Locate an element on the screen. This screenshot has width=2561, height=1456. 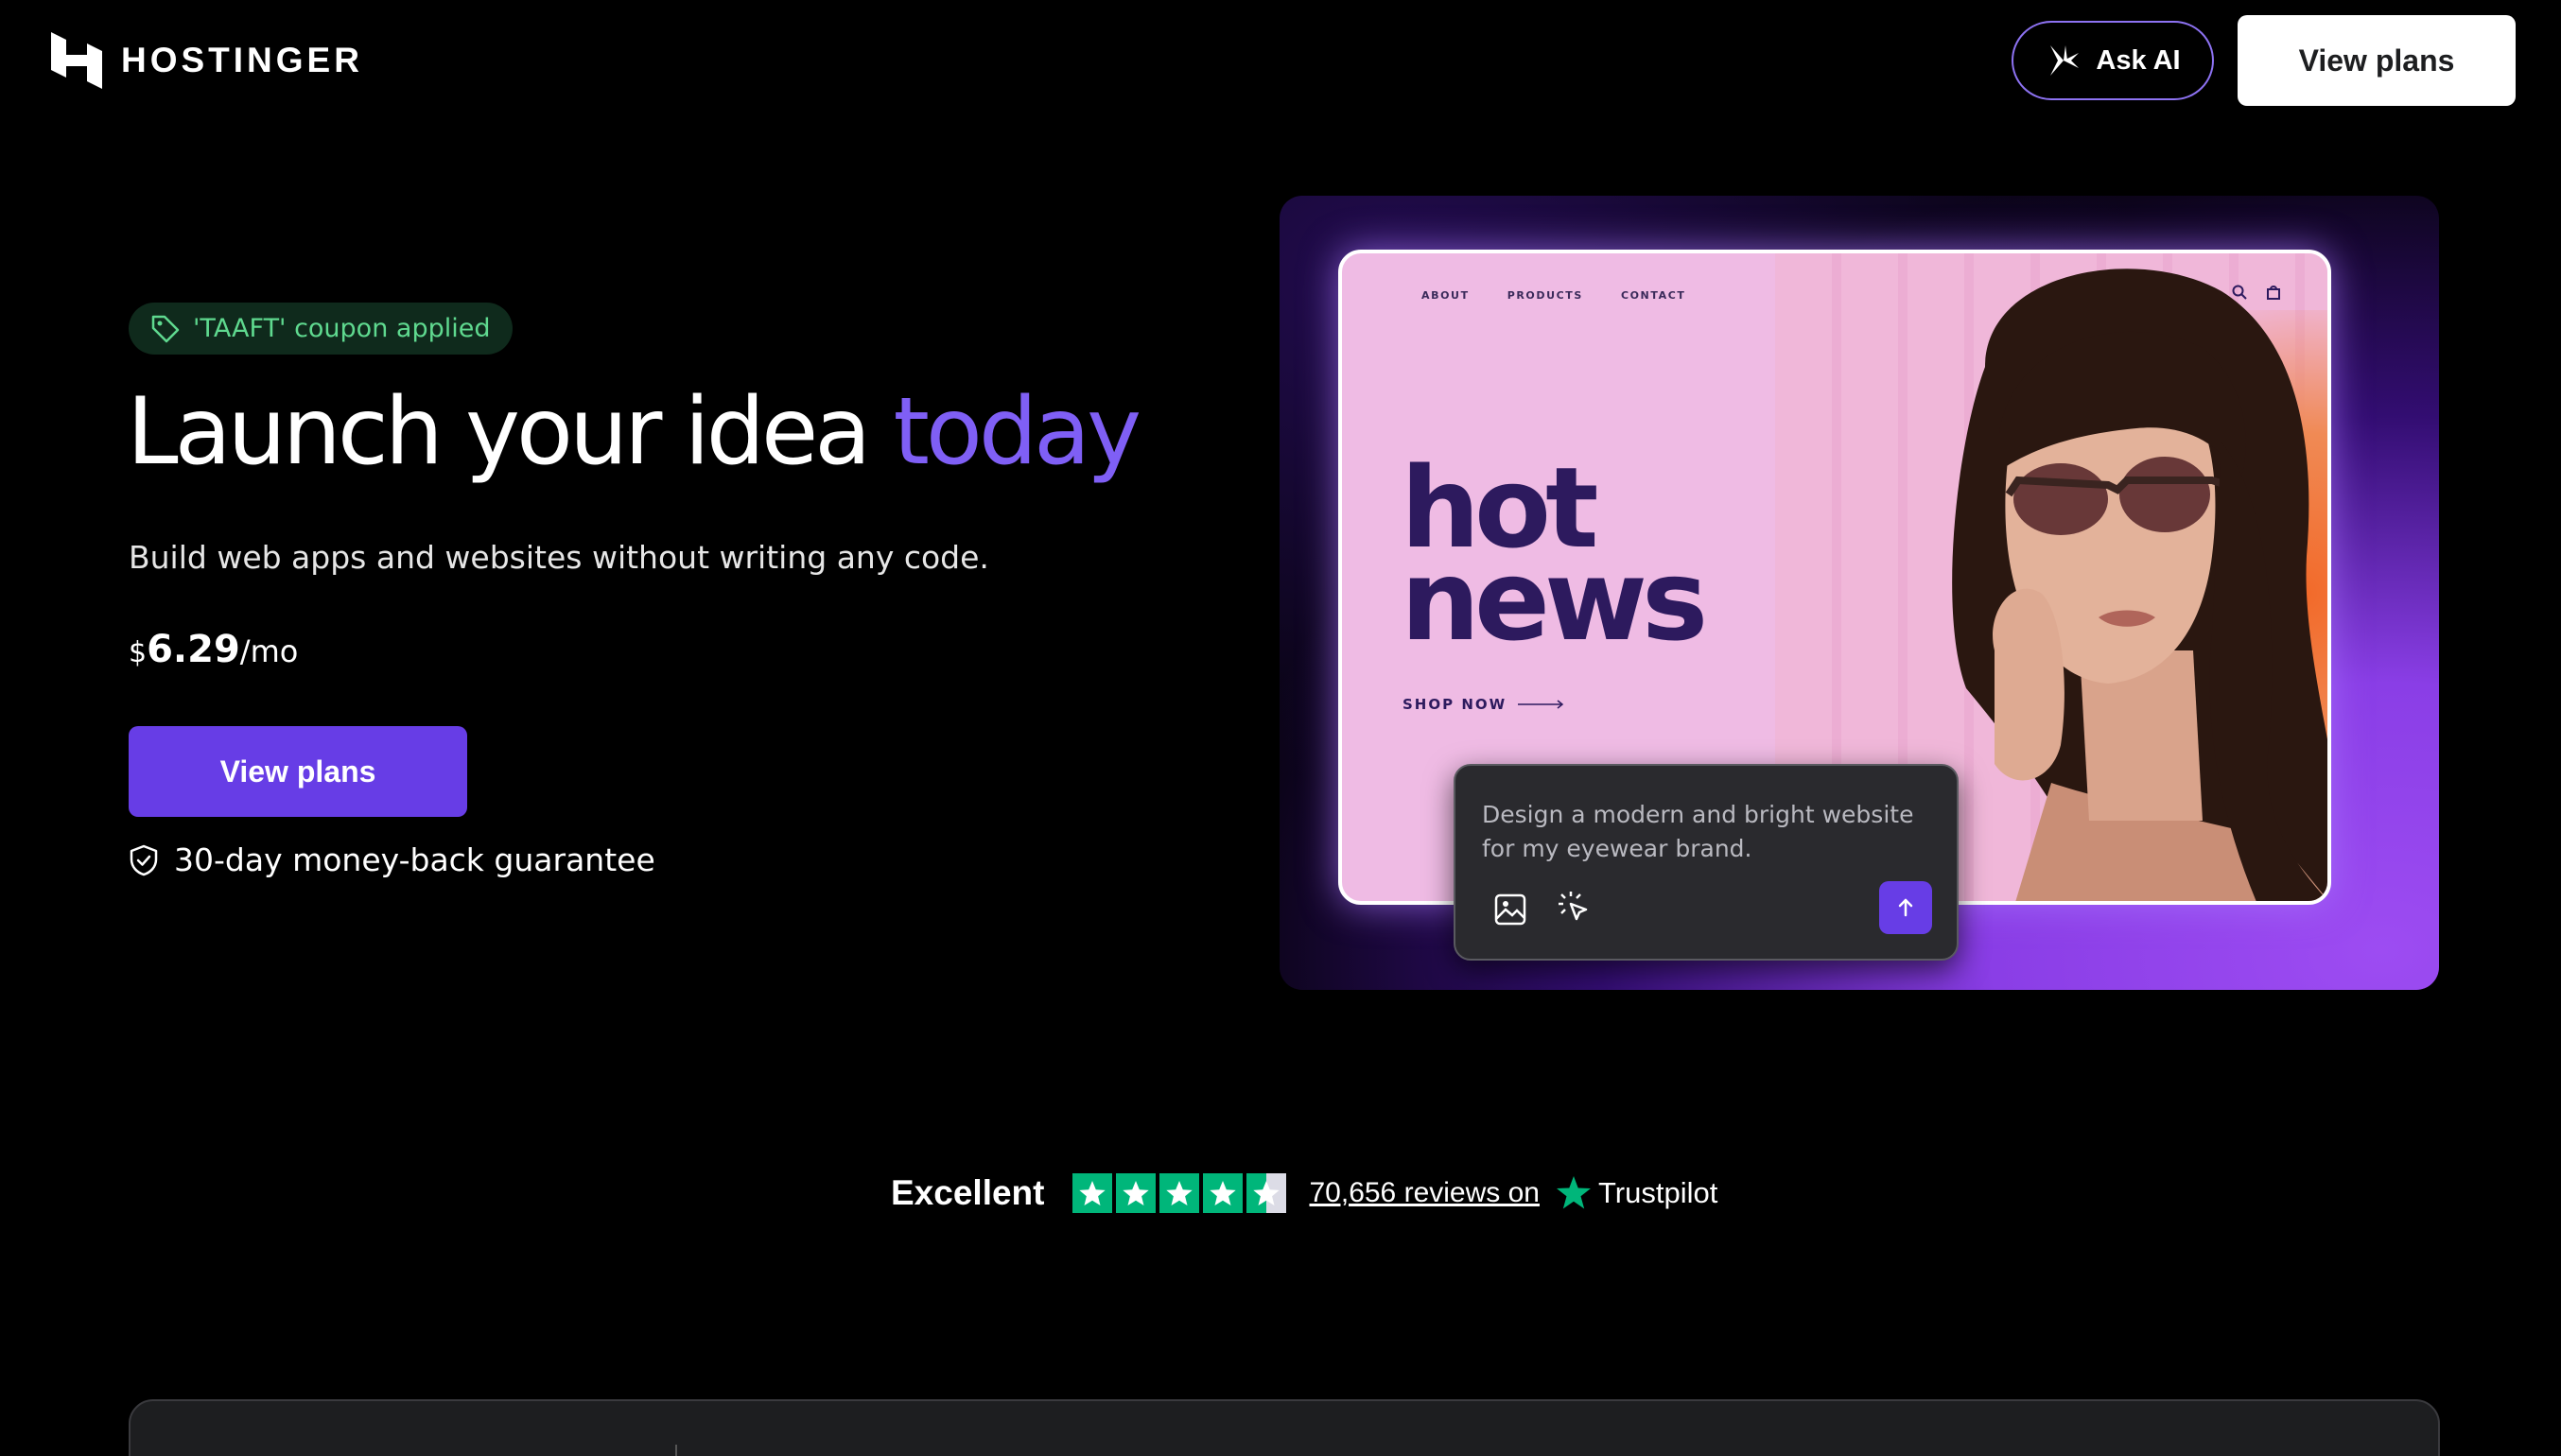
money-back-guarantee: 30-day money-back guarantee is located at coordinates (392, 859).